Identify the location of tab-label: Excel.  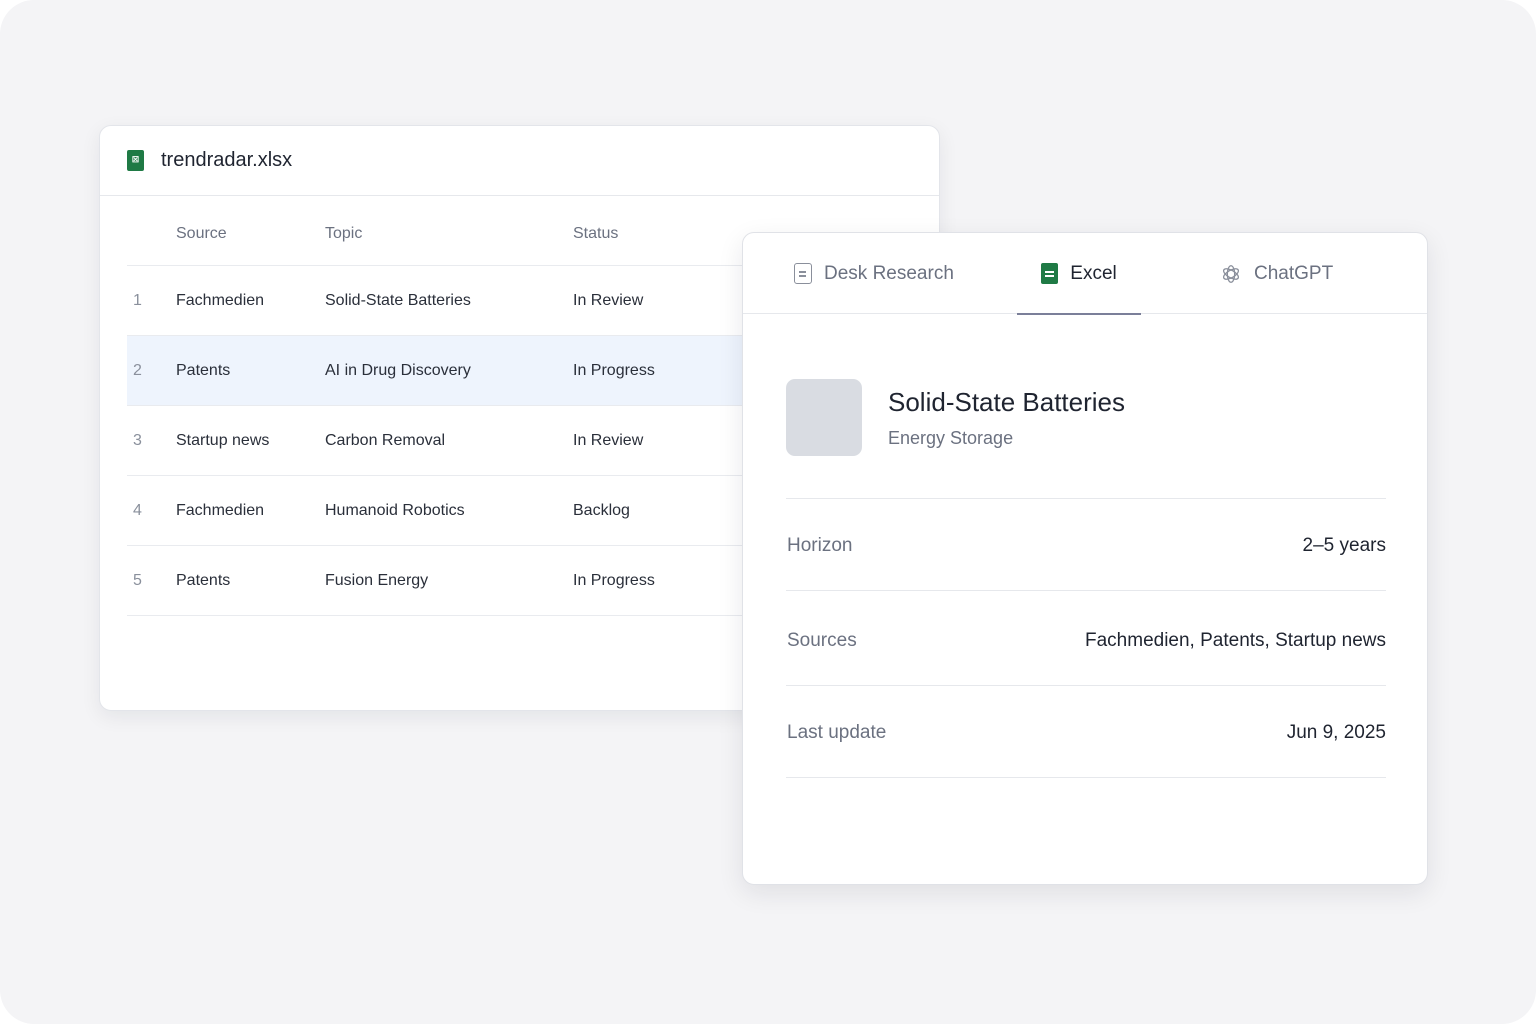
(1093, 273).